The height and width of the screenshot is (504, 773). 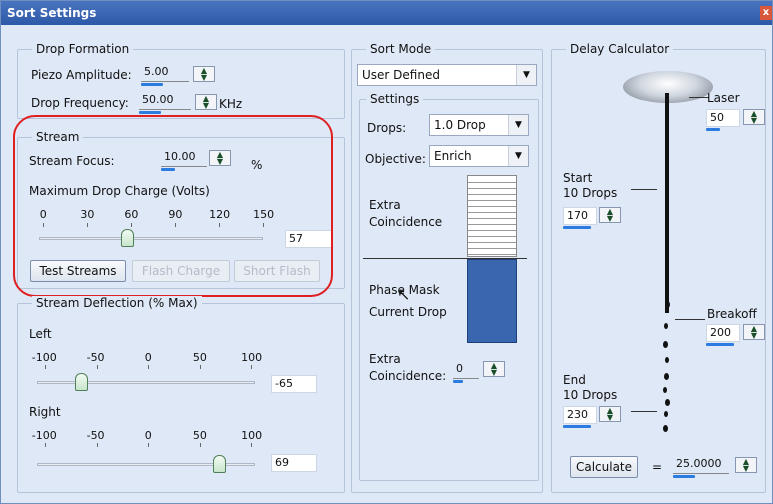 I want to click on end-input: 230, so click(x=580, y=415).